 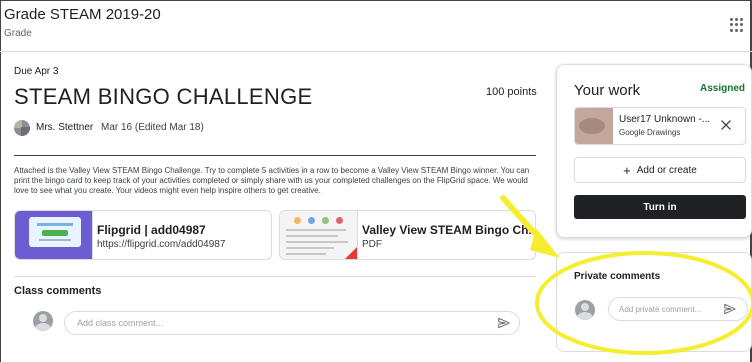 What do you see at coordinates (627, 170) in the screenshot?
I see `plus-icon: +` at bounding box center [627, 170].